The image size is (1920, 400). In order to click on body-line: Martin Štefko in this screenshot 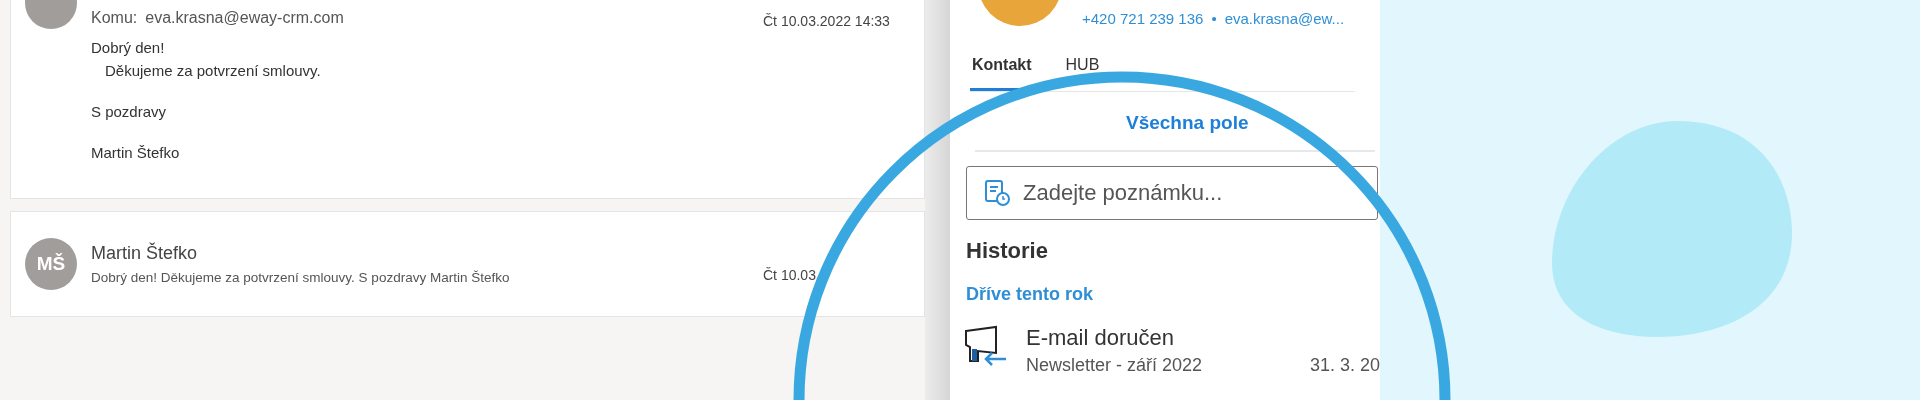, I will do `click(135, 152)`.